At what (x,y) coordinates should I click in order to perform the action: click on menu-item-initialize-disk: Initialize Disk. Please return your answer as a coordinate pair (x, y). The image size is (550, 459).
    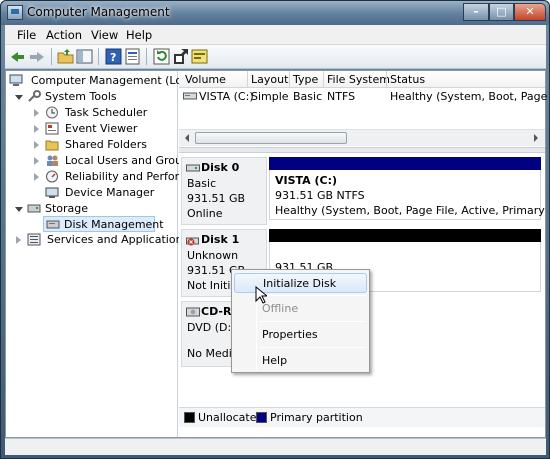
    Looking at the image, I should click on (300, 283).